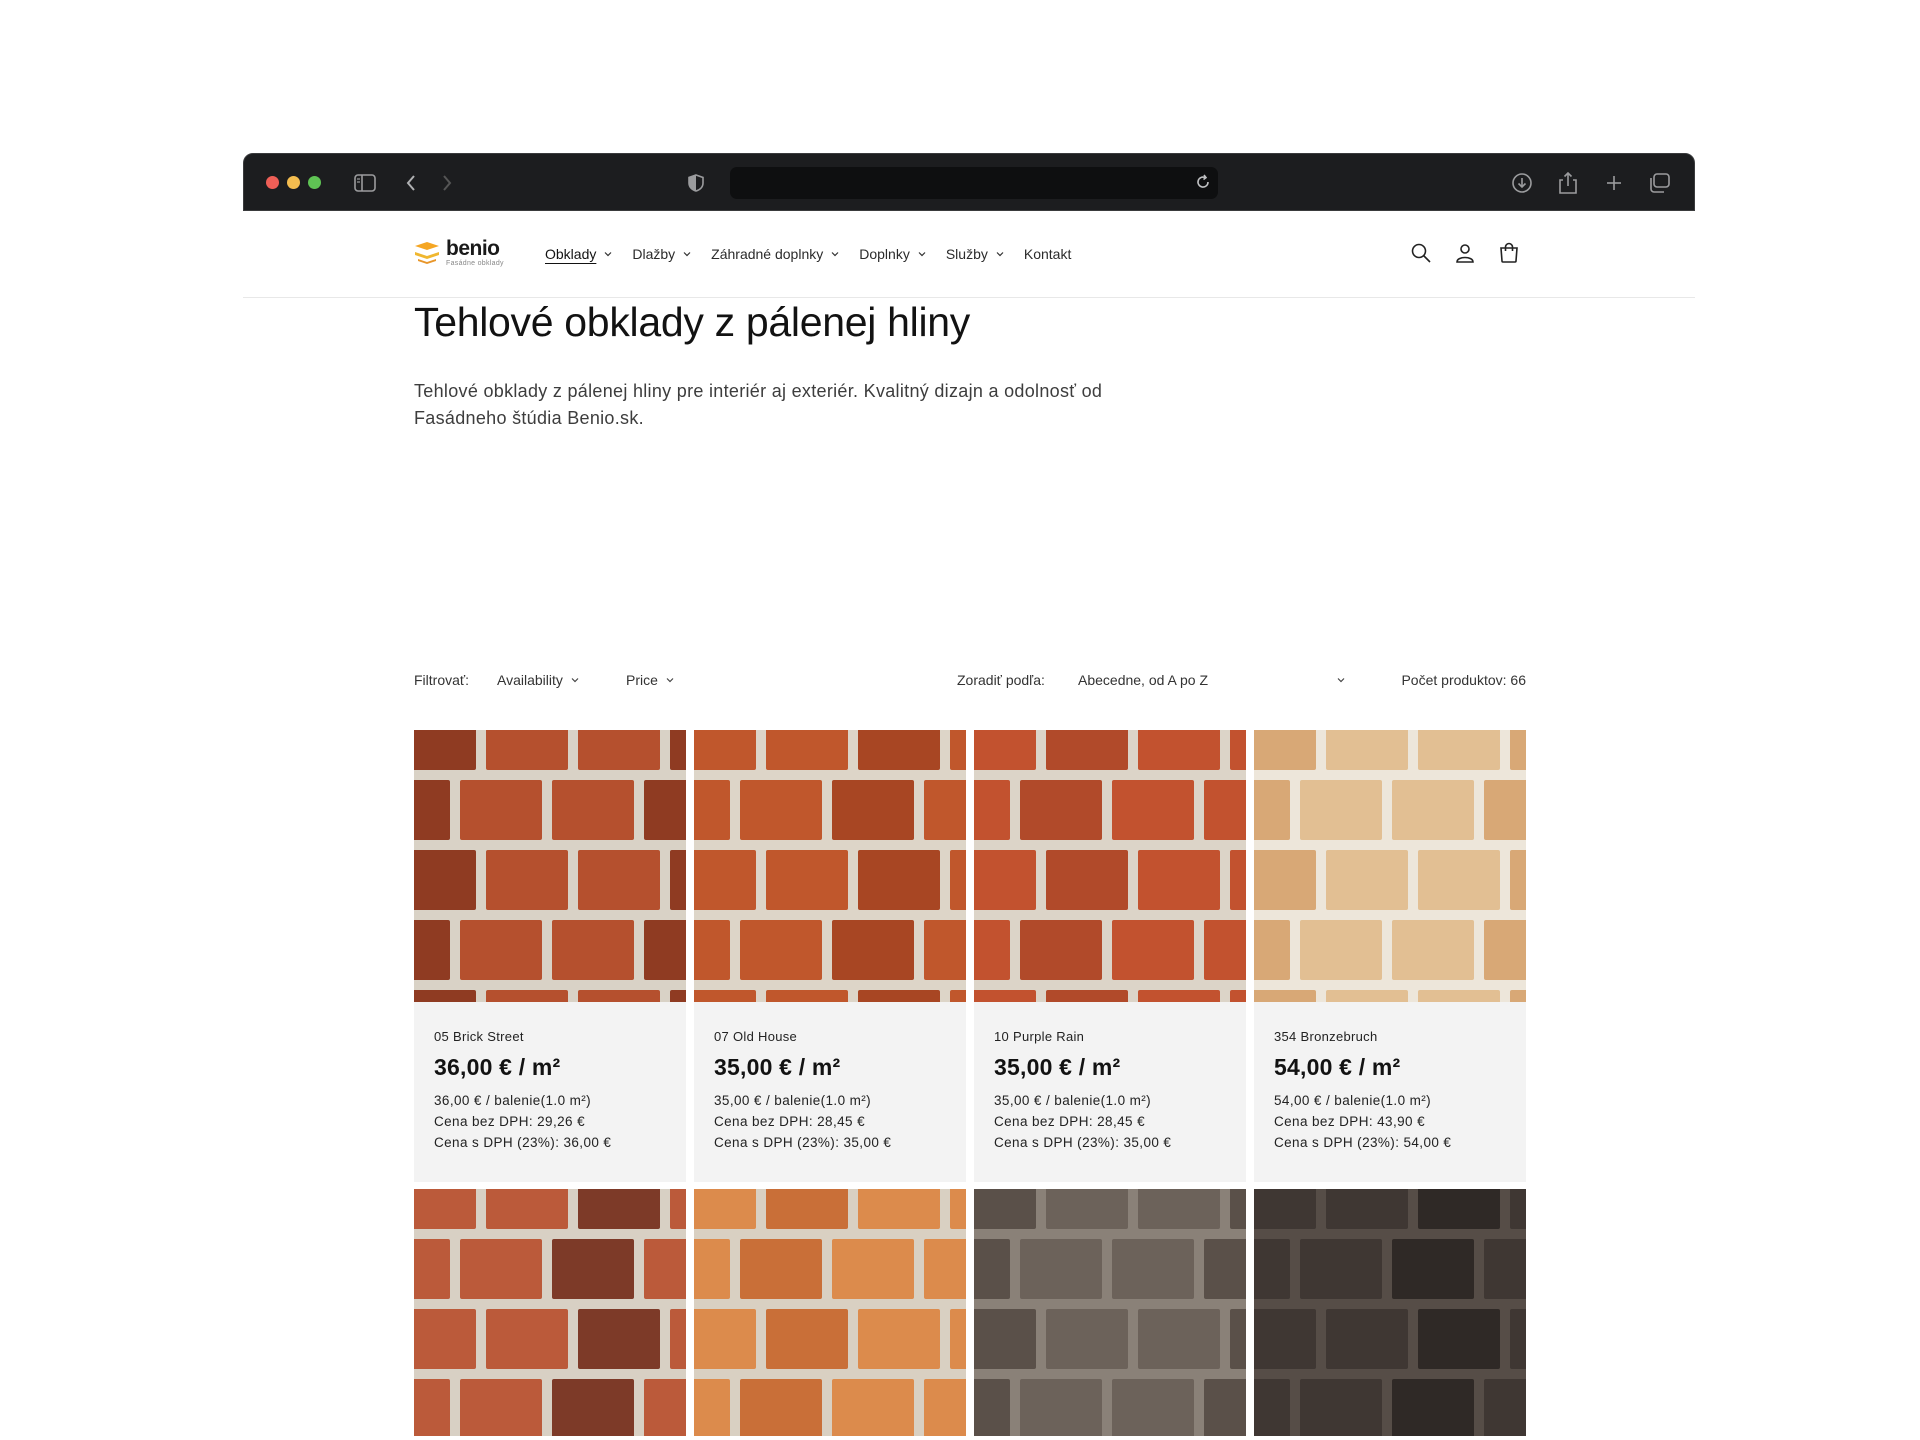 Image resolution: width=1920 pixels, height=1440 pixels. Describe the element at coordinates (1421, 253) in the screenshot. I see `search-icon` at that location.